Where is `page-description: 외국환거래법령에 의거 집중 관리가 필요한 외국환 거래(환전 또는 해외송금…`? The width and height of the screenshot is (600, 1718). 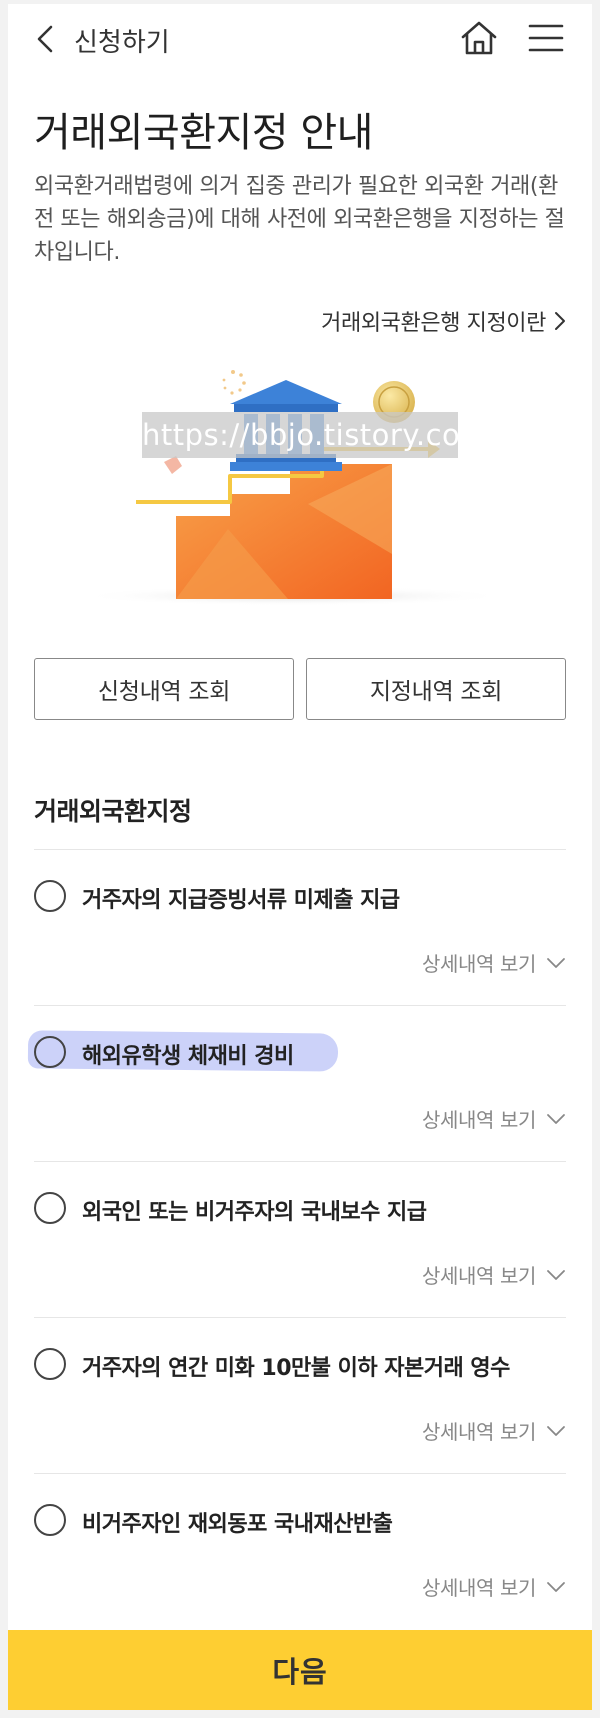
page-description: 외국환거래법령에 의거 집중 관리가 필요한 외국환 거래(환전 또는 해외송금… is located at coordinates (299, 219).